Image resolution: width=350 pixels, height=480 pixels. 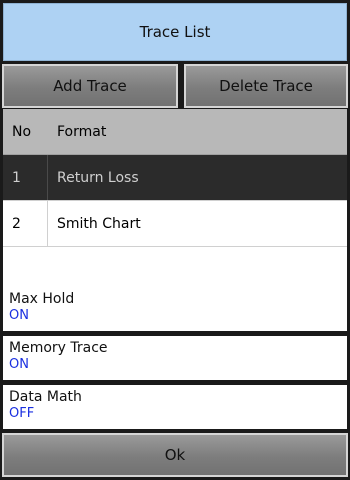 I want to click on trace-format: Return Loss, so click(x=98, y=177).